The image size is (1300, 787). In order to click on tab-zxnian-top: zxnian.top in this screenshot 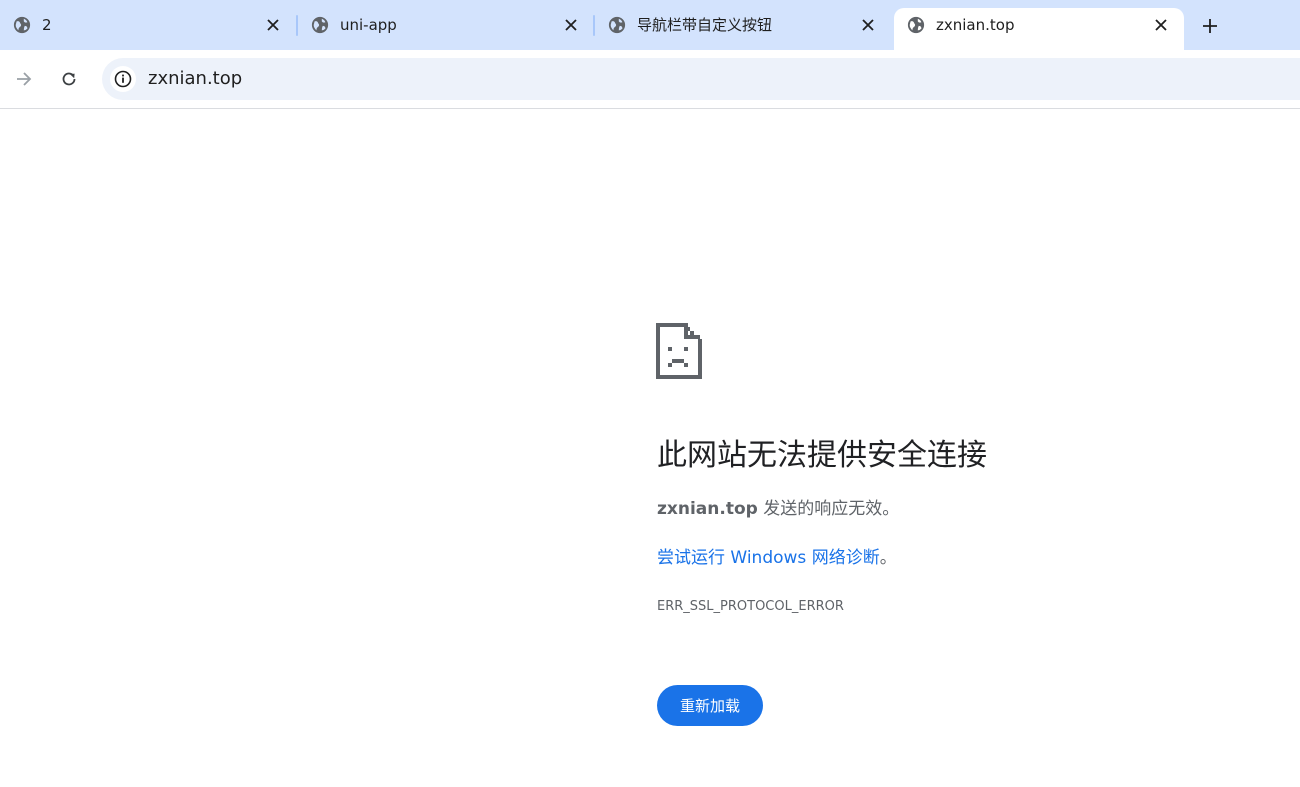, I will do `click(1039, 29)`.